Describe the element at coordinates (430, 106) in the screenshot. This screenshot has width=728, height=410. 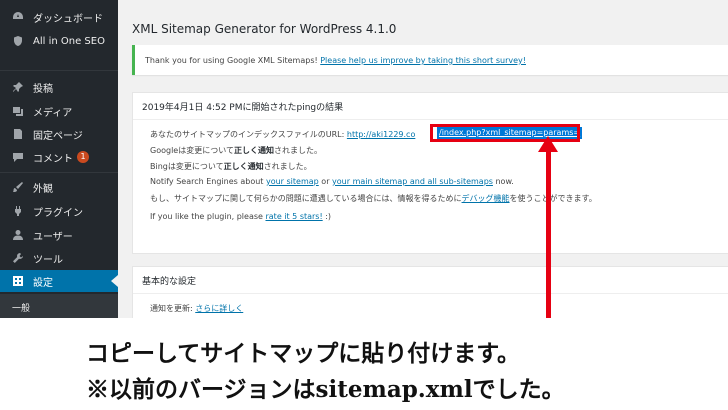
I see `ping-results-title: 2019年4月1日 4:52 PMに開始されたpingの結果` at that location.